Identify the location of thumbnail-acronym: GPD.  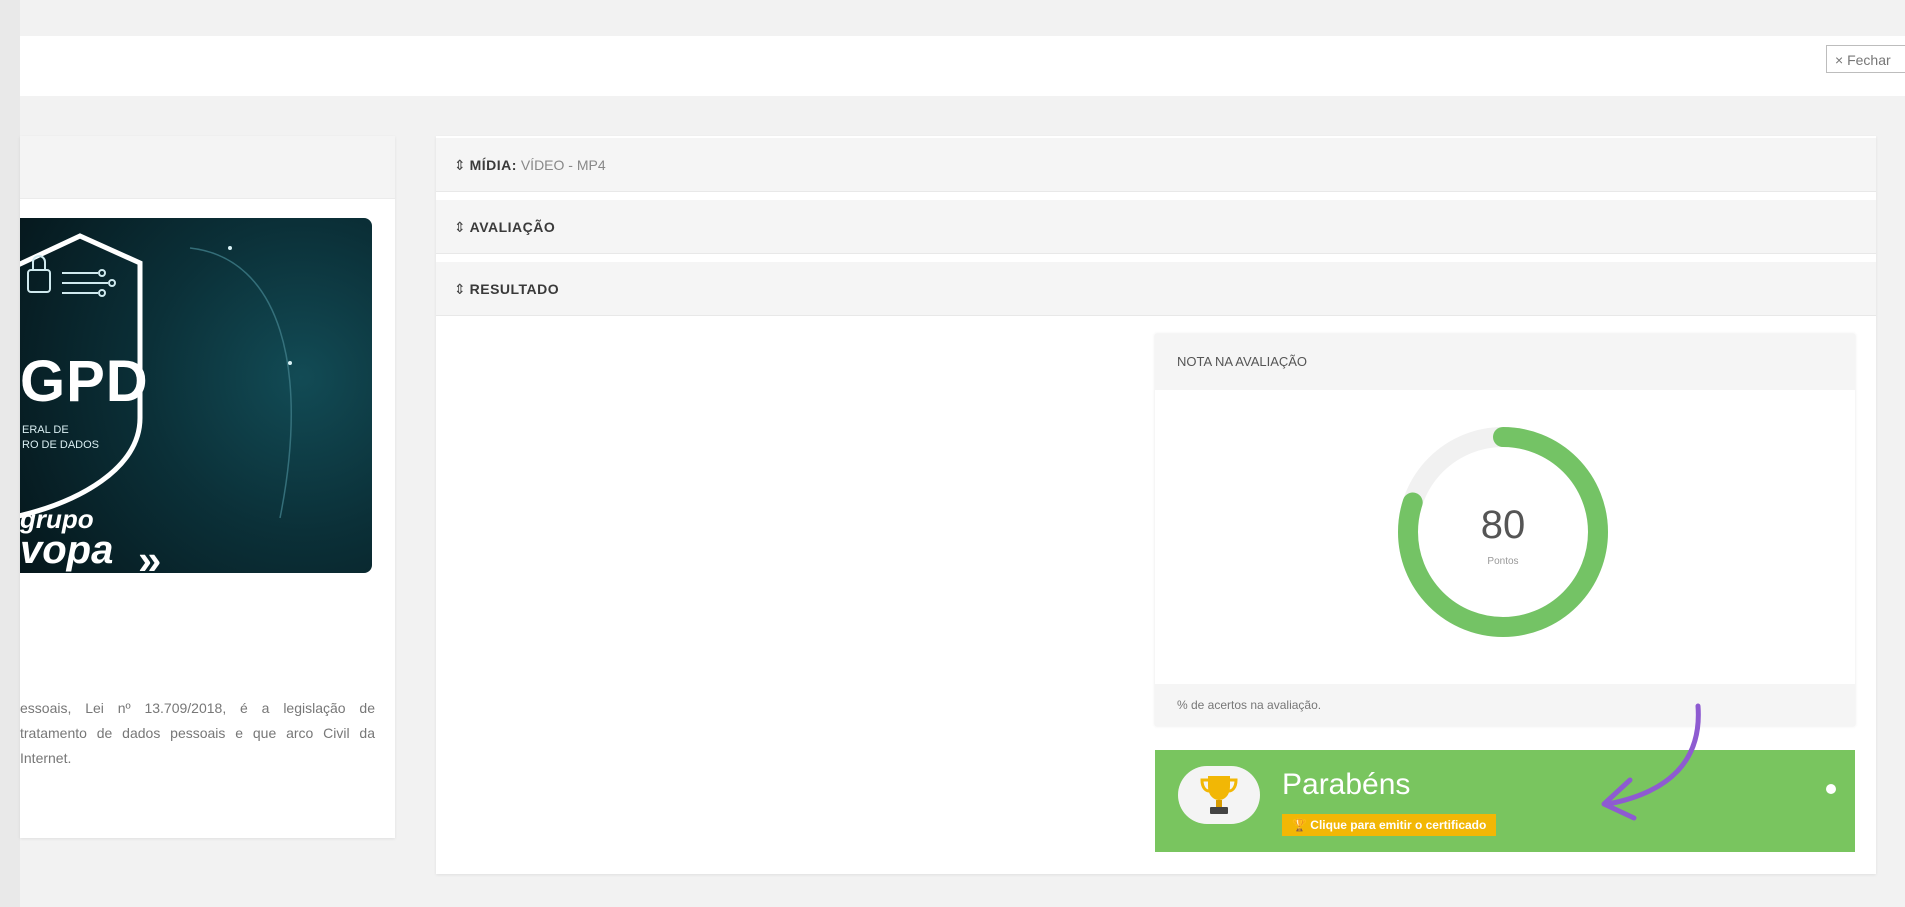
(84, 381).